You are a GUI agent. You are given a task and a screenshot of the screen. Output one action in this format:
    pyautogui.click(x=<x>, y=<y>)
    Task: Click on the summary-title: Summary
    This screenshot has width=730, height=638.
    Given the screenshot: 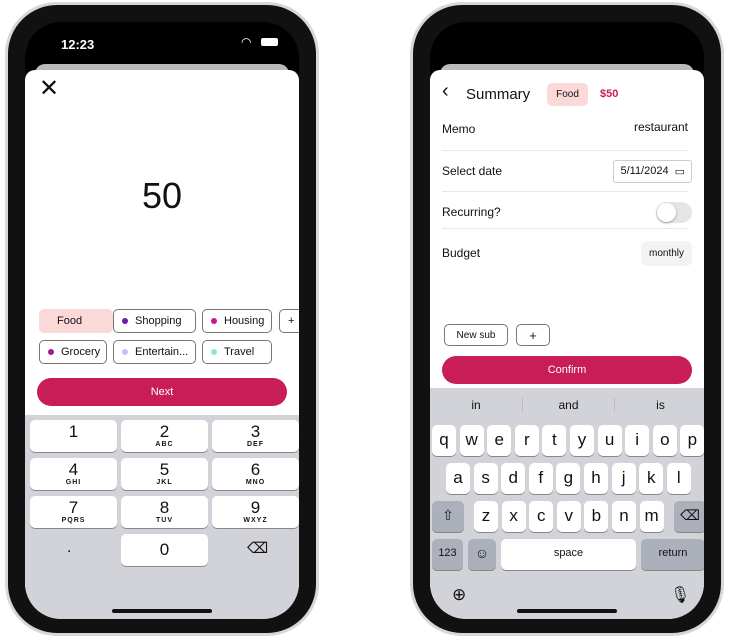 What is the action you would take?
    pyautogui.click(x=498, y=94)
    